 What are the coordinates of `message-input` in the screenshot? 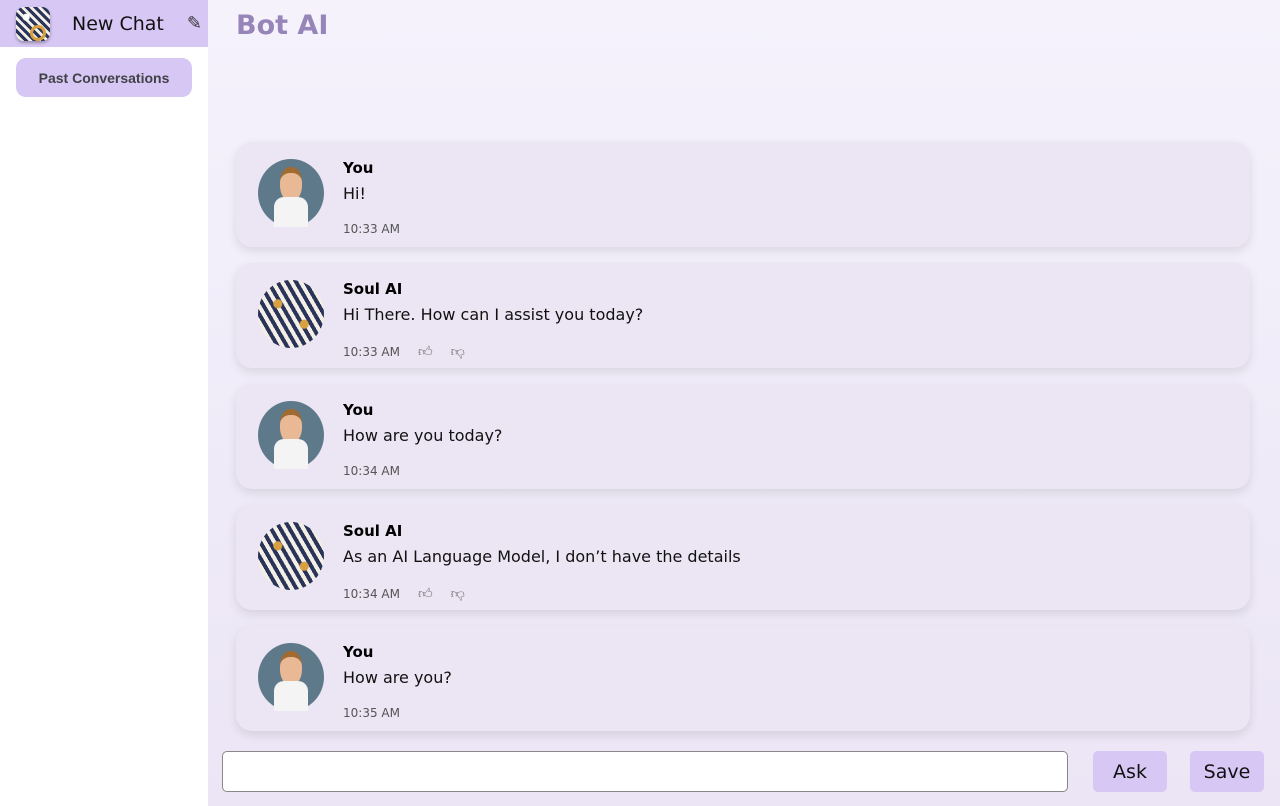 It's located at (645, 771).